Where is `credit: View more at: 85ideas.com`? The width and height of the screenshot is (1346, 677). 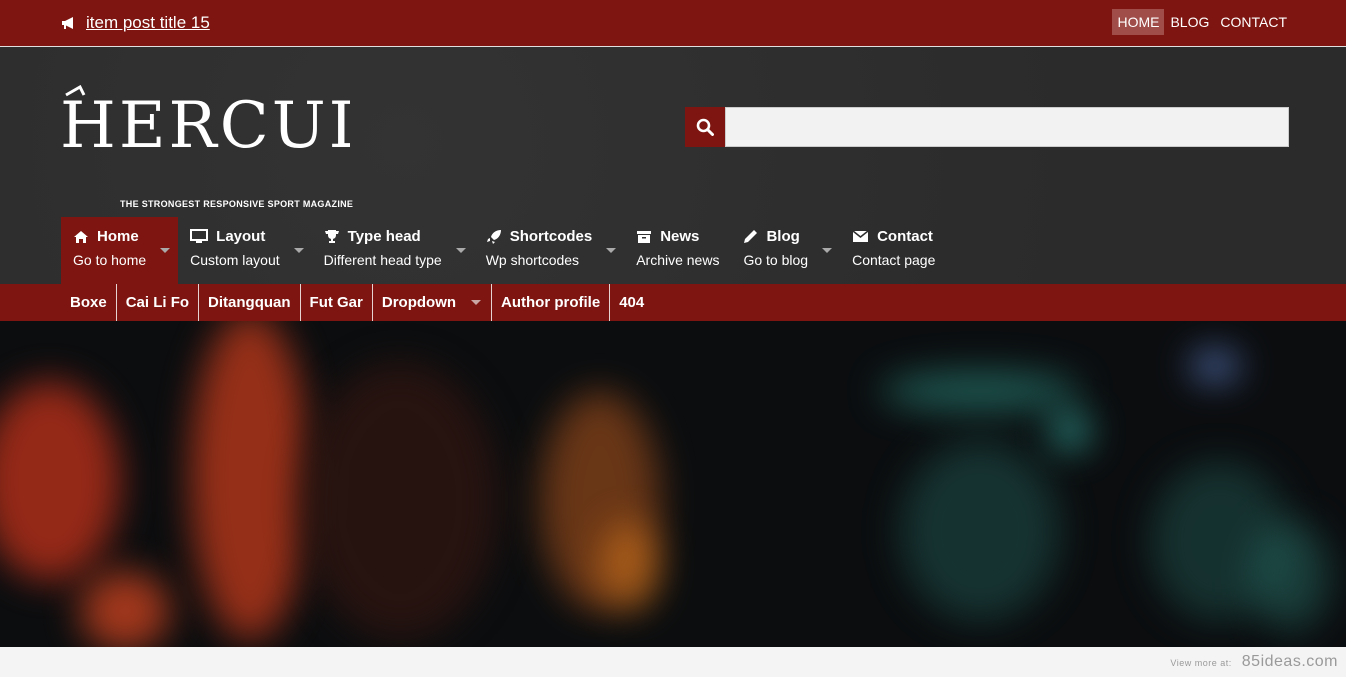 credit: View more at: 85ideas.com is located at coordinates (1254, 662).